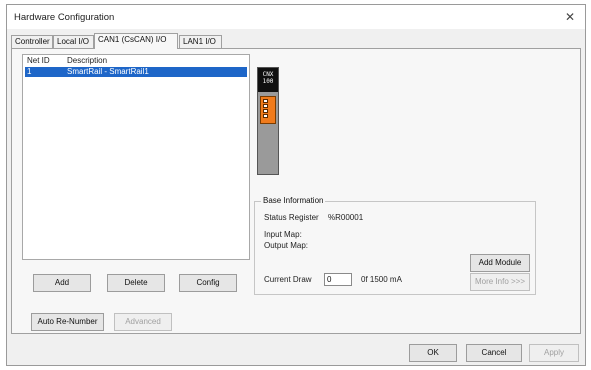 The height and width of the screenshot is (370, 591). I want to click on title-bar: Hardware Configuration ✕, so click(296, 17).